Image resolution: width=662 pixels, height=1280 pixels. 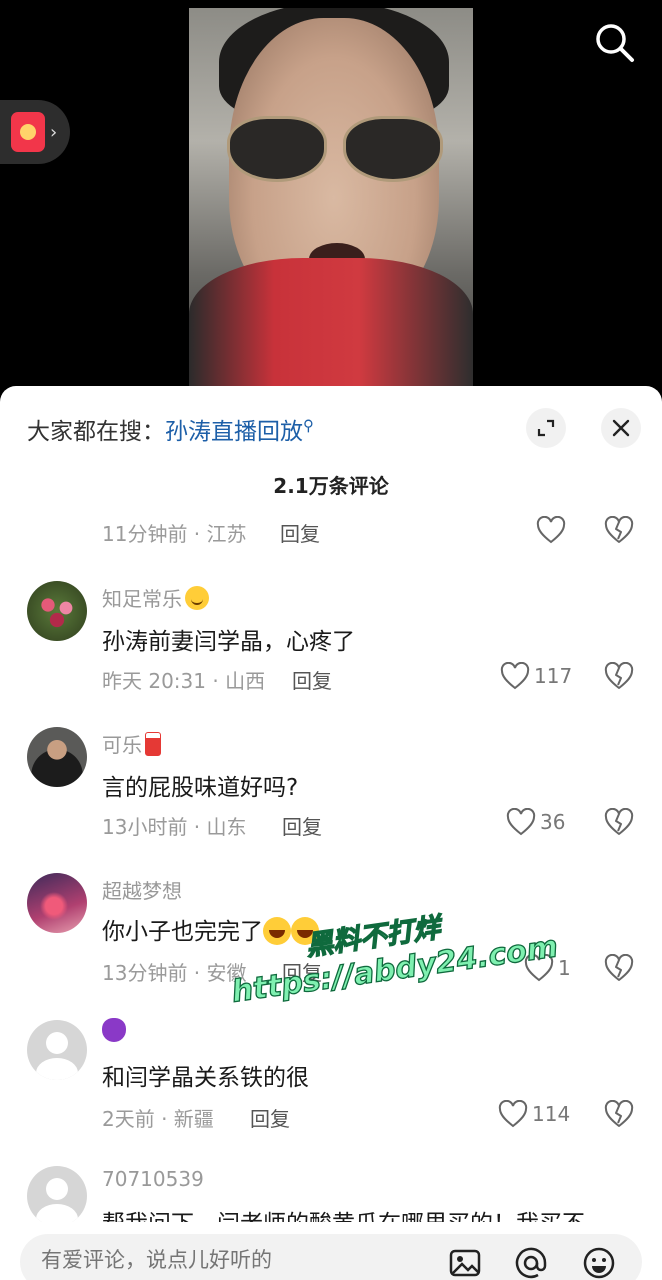 I want to click on comment-username: 70710539, so click(x=153, y=1179).